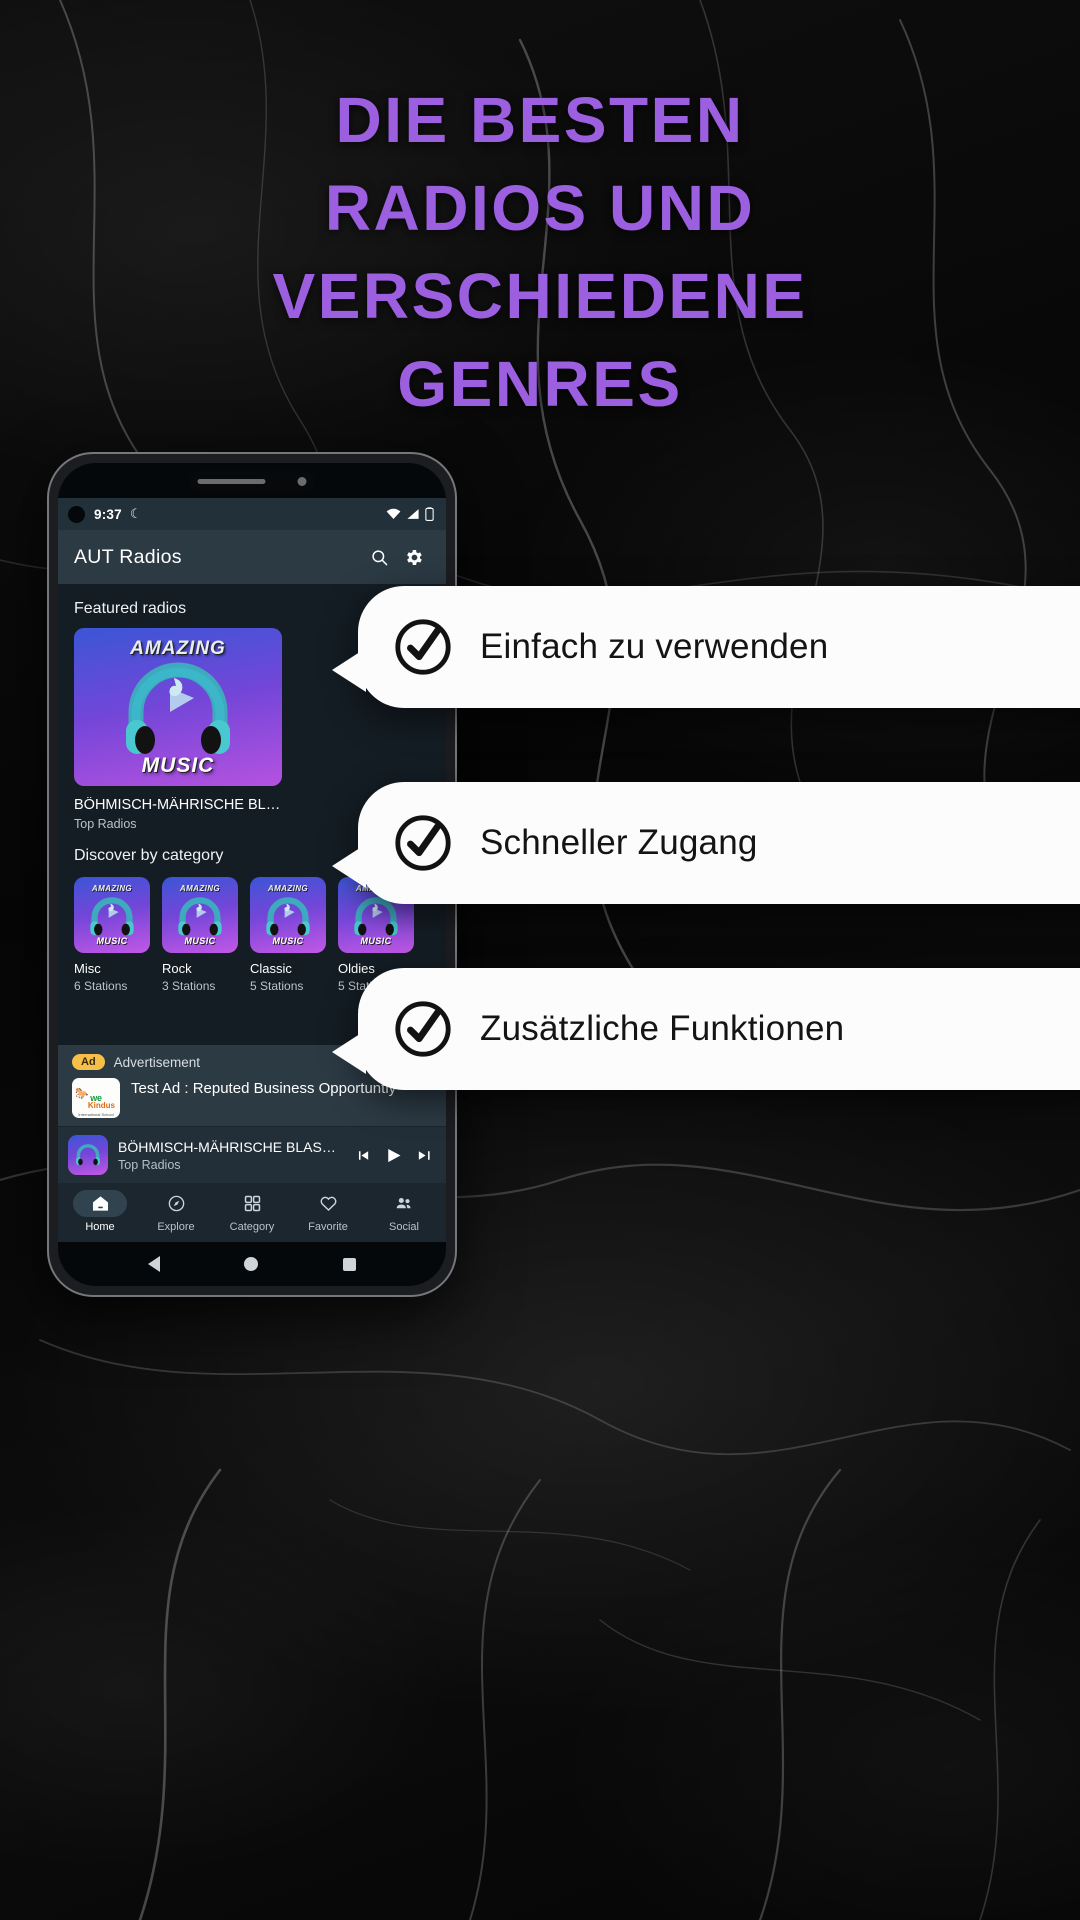 The image size is (1080, 1920). What do you see at coordinates (87, 968) in the screenshot?
I see `category-name: Misc` at bounding box center [87, 968].